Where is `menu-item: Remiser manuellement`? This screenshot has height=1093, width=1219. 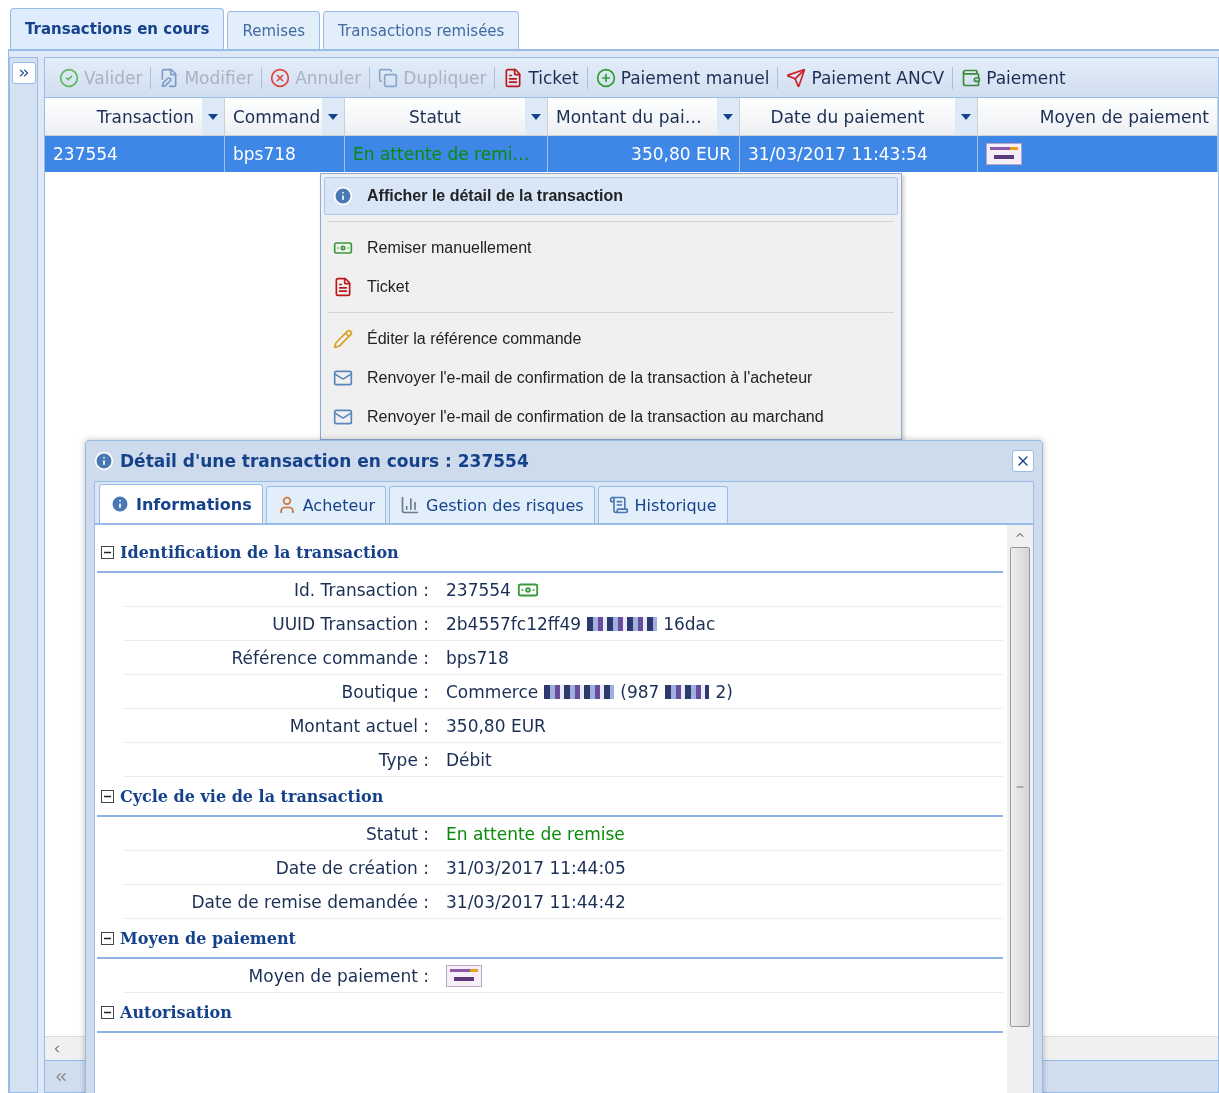
menu-item: Remiser manuellement is located at coordinates (611, 247).